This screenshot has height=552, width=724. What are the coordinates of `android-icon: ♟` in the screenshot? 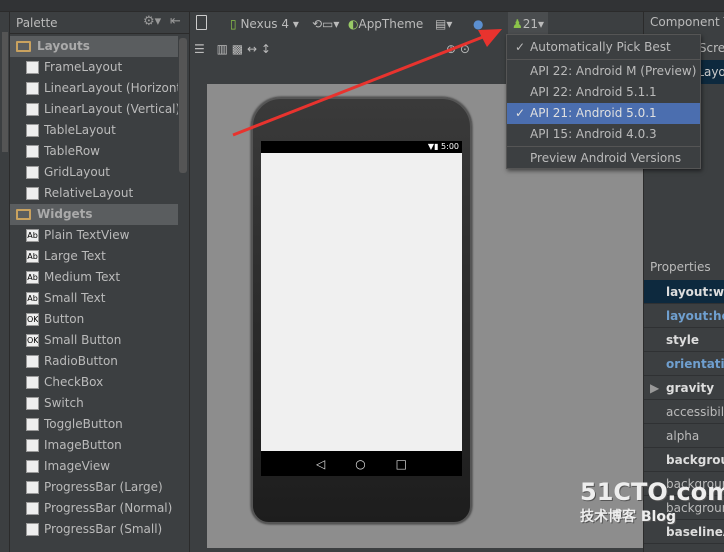 It's located at (517, 24).